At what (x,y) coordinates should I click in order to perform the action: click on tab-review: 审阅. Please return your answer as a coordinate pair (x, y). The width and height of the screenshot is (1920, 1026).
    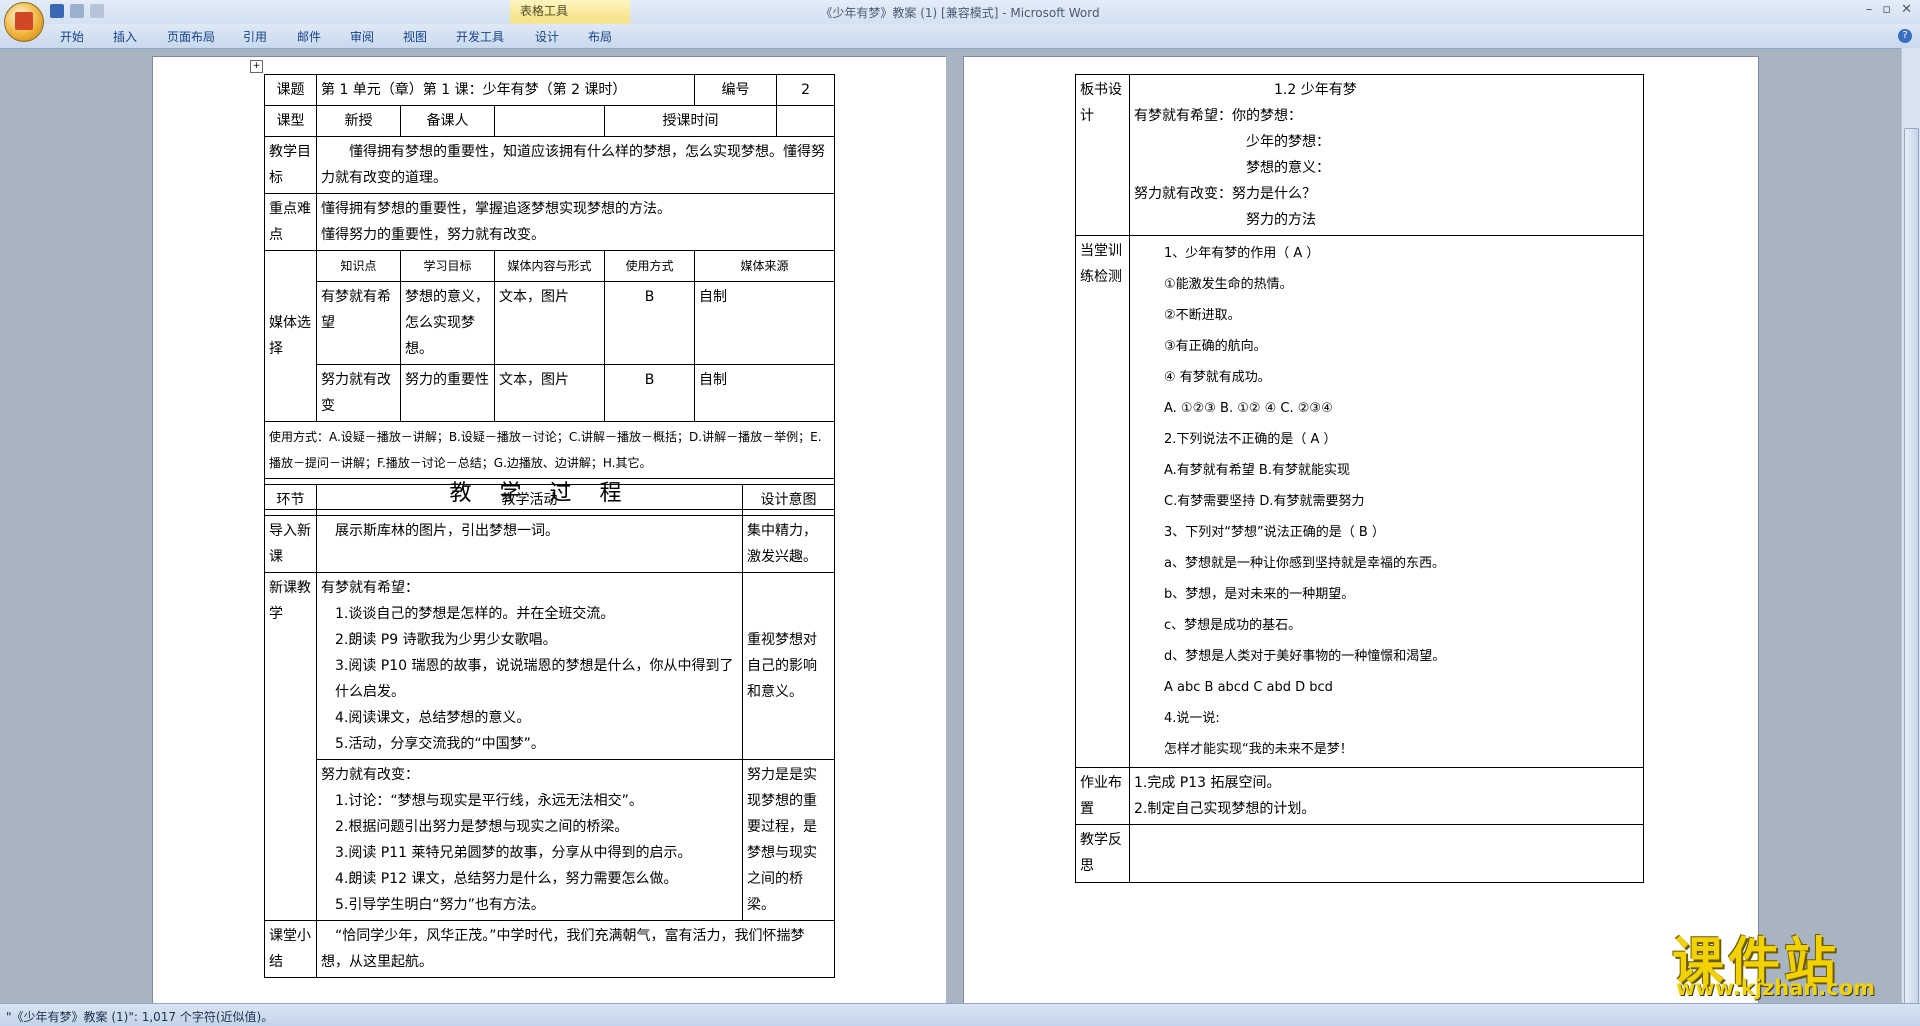
    Looking at the image, I should click on (362, 36).